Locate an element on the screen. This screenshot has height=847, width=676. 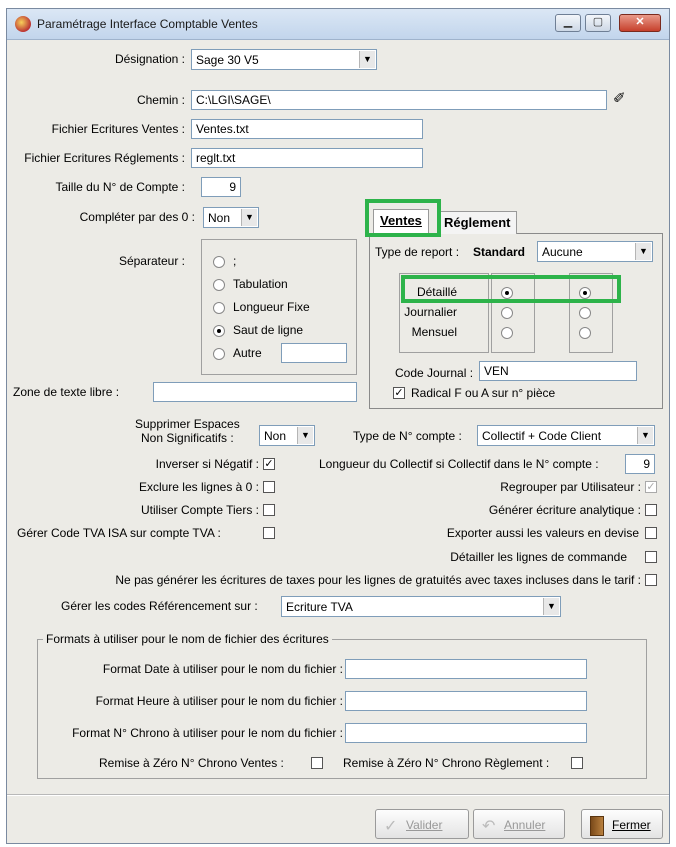
completer-select: Non ▼ is located at coordinates (231, 217).